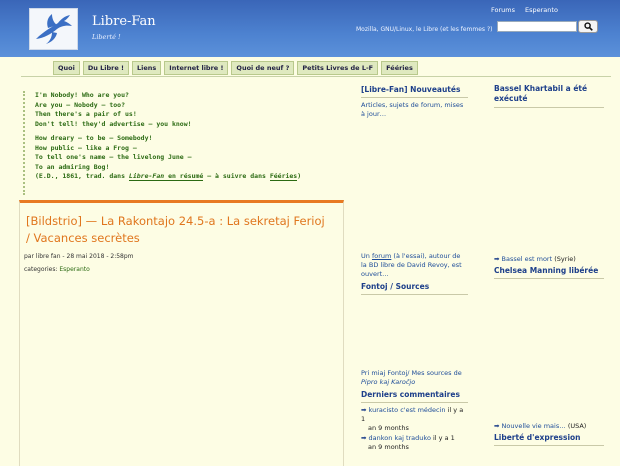 The width and height of the screenshot is (620, 466). What do you see at coordinates (86, 114) in the screenshot?
I see `poem-line: Then there's a pair of us!` at bounding box center [86, 114].